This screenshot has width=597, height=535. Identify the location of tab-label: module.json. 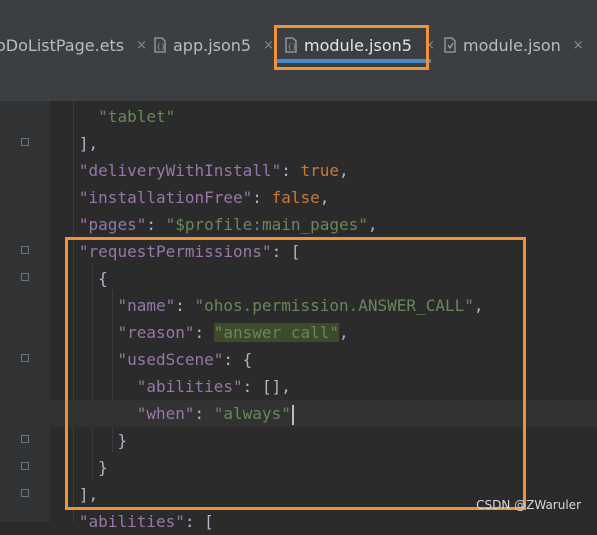
(512, 45).